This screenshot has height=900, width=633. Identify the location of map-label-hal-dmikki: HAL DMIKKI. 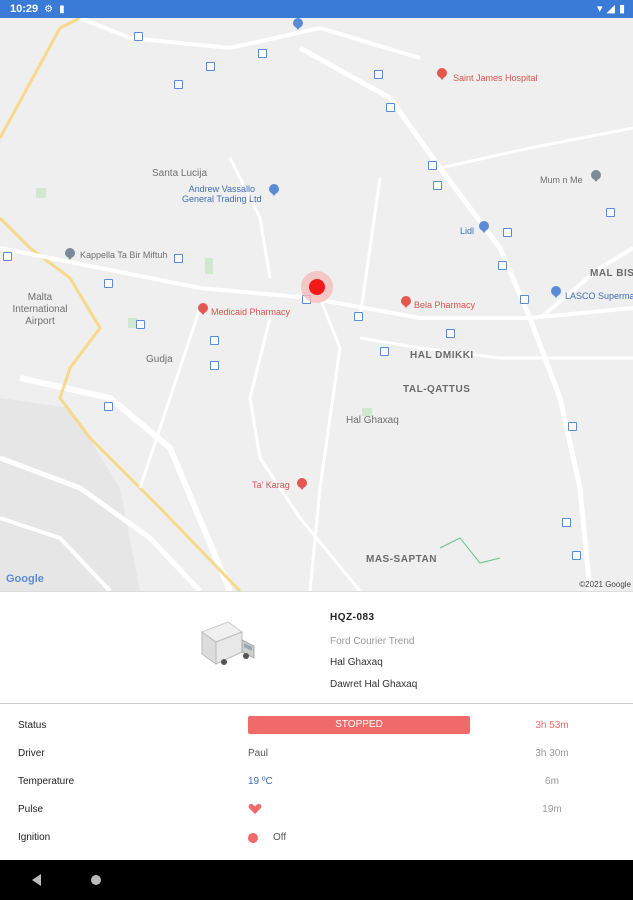
(442, 355).